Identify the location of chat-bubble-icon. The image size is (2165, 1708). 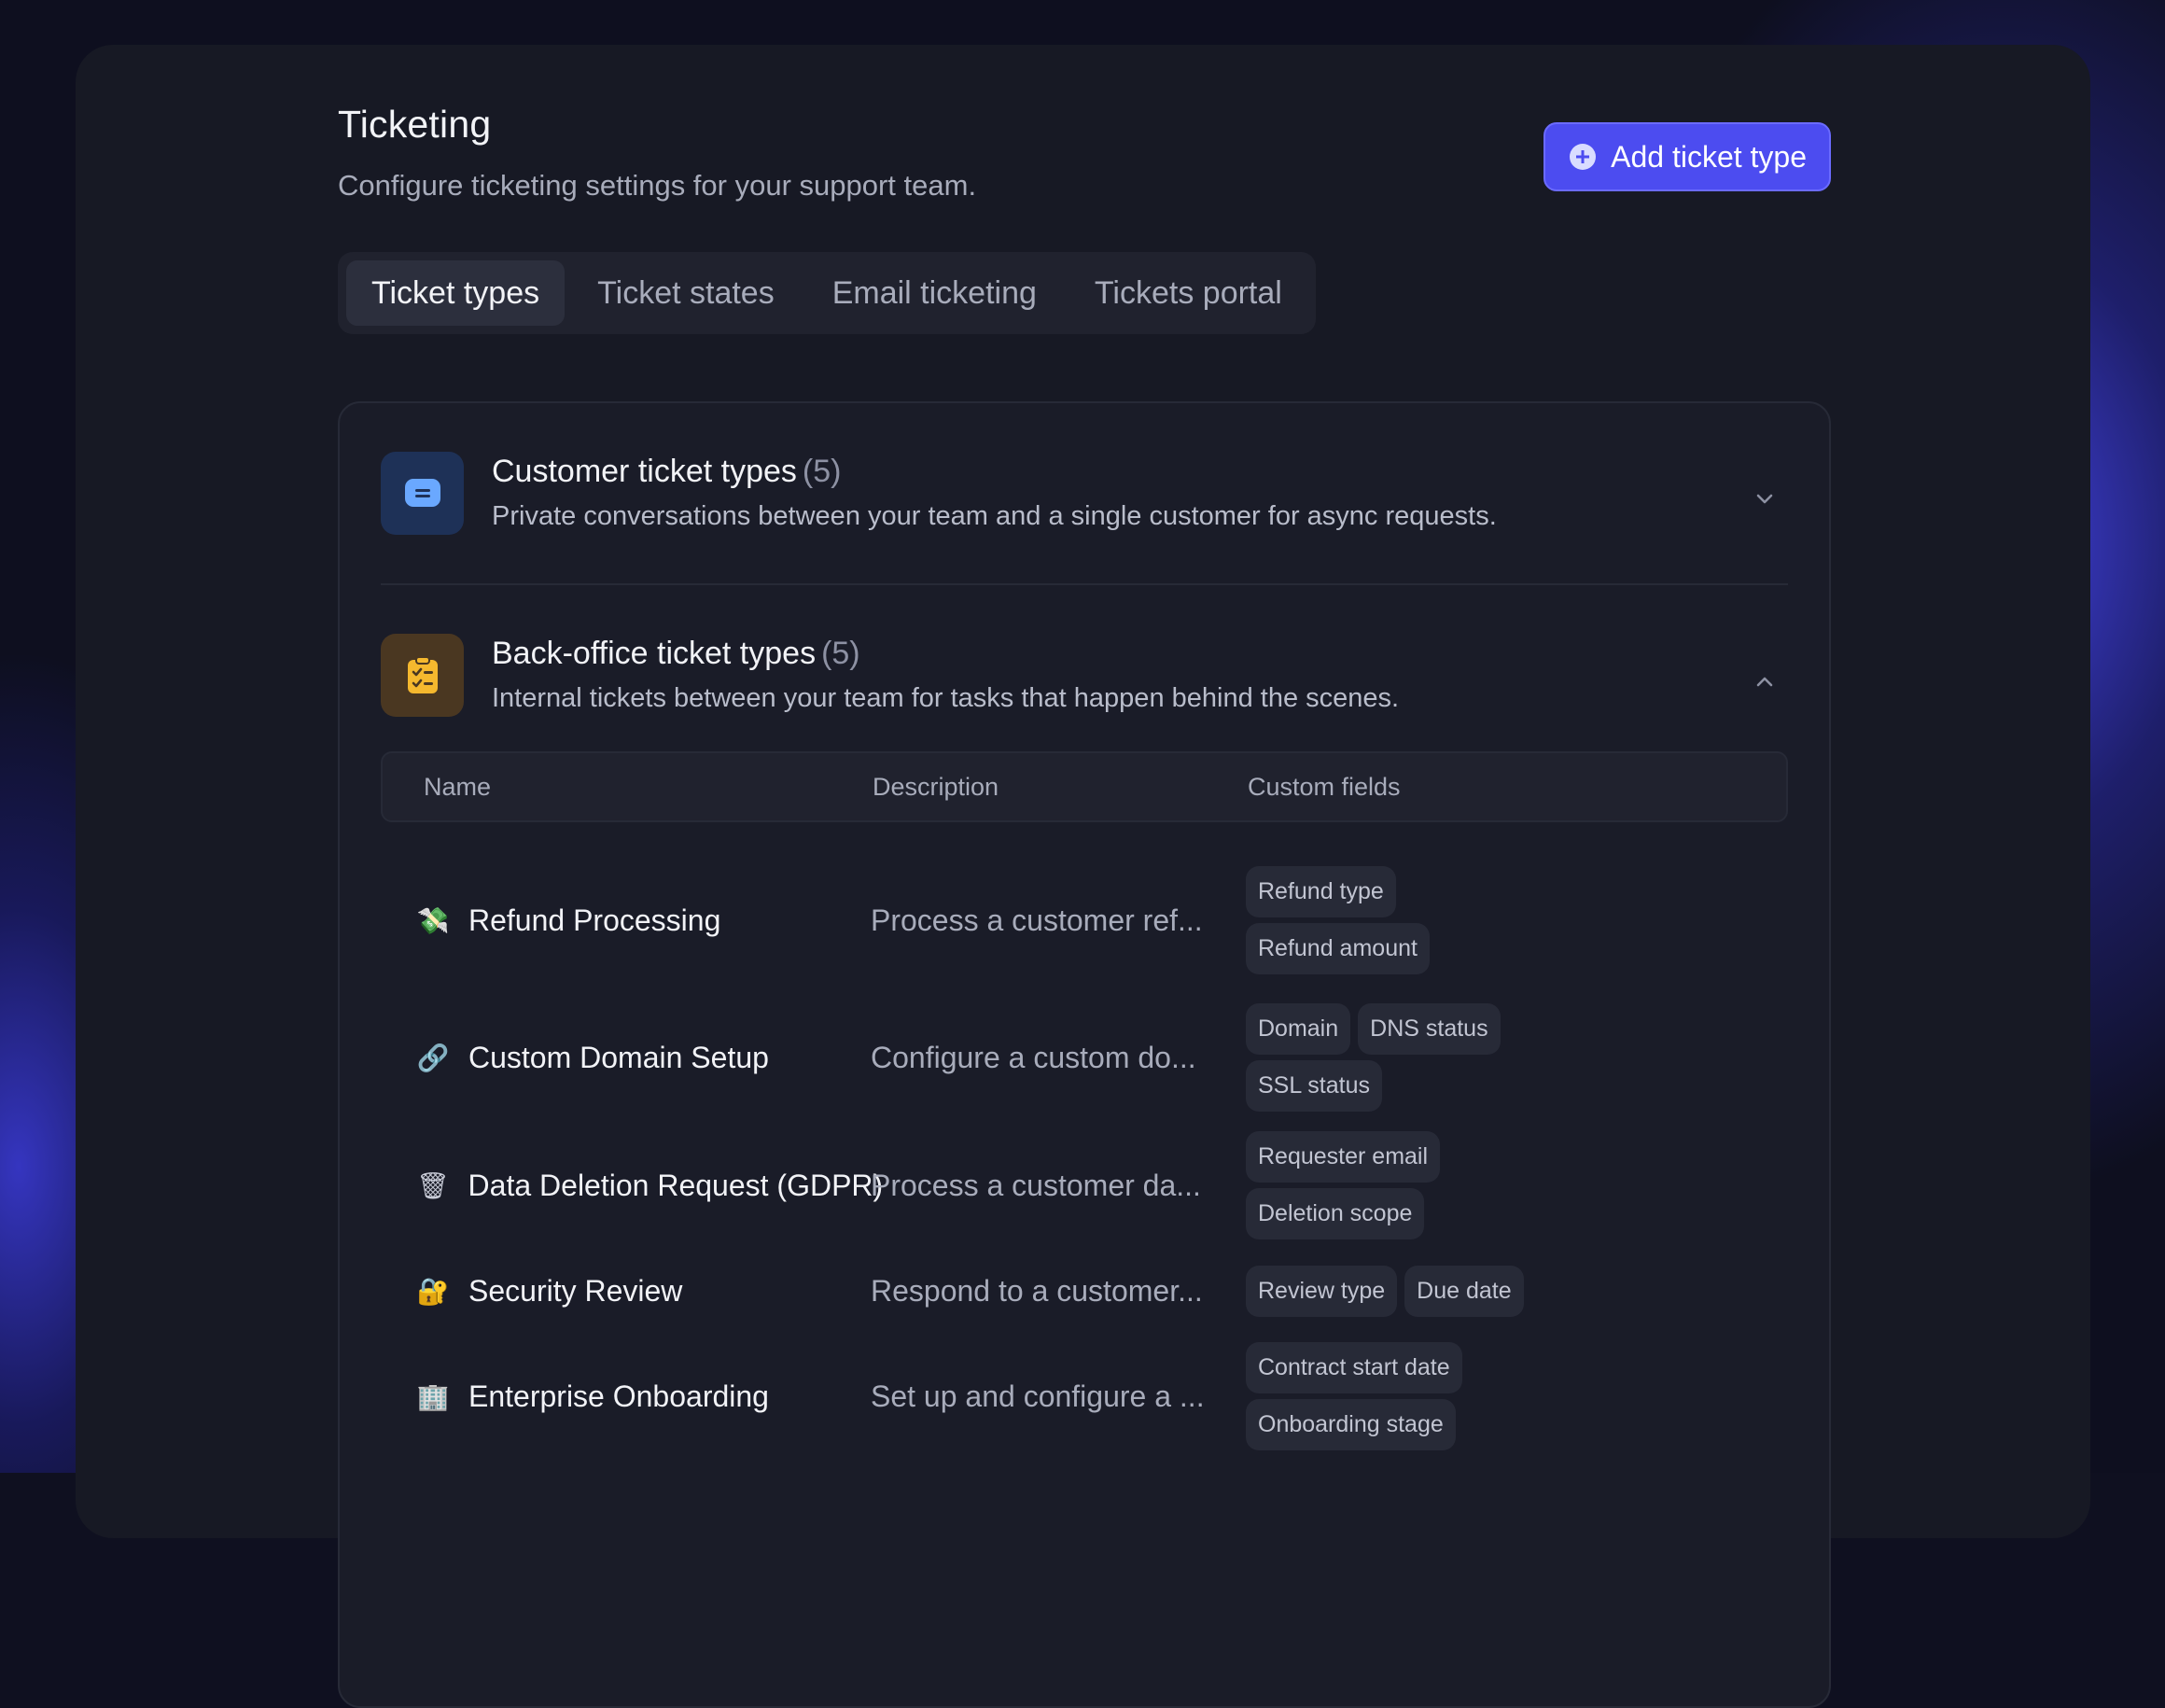
(422, 493).